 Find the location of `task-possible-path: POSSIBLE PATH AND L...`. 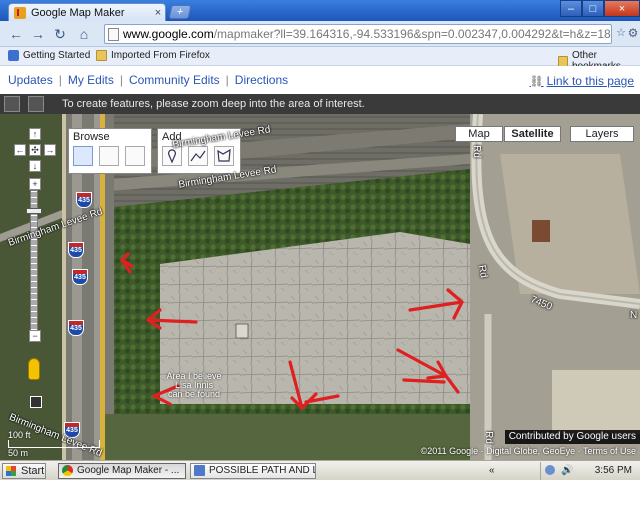

task-possible-path: POSSIBLE PATH AND L... is located at coordinates (253, 471).